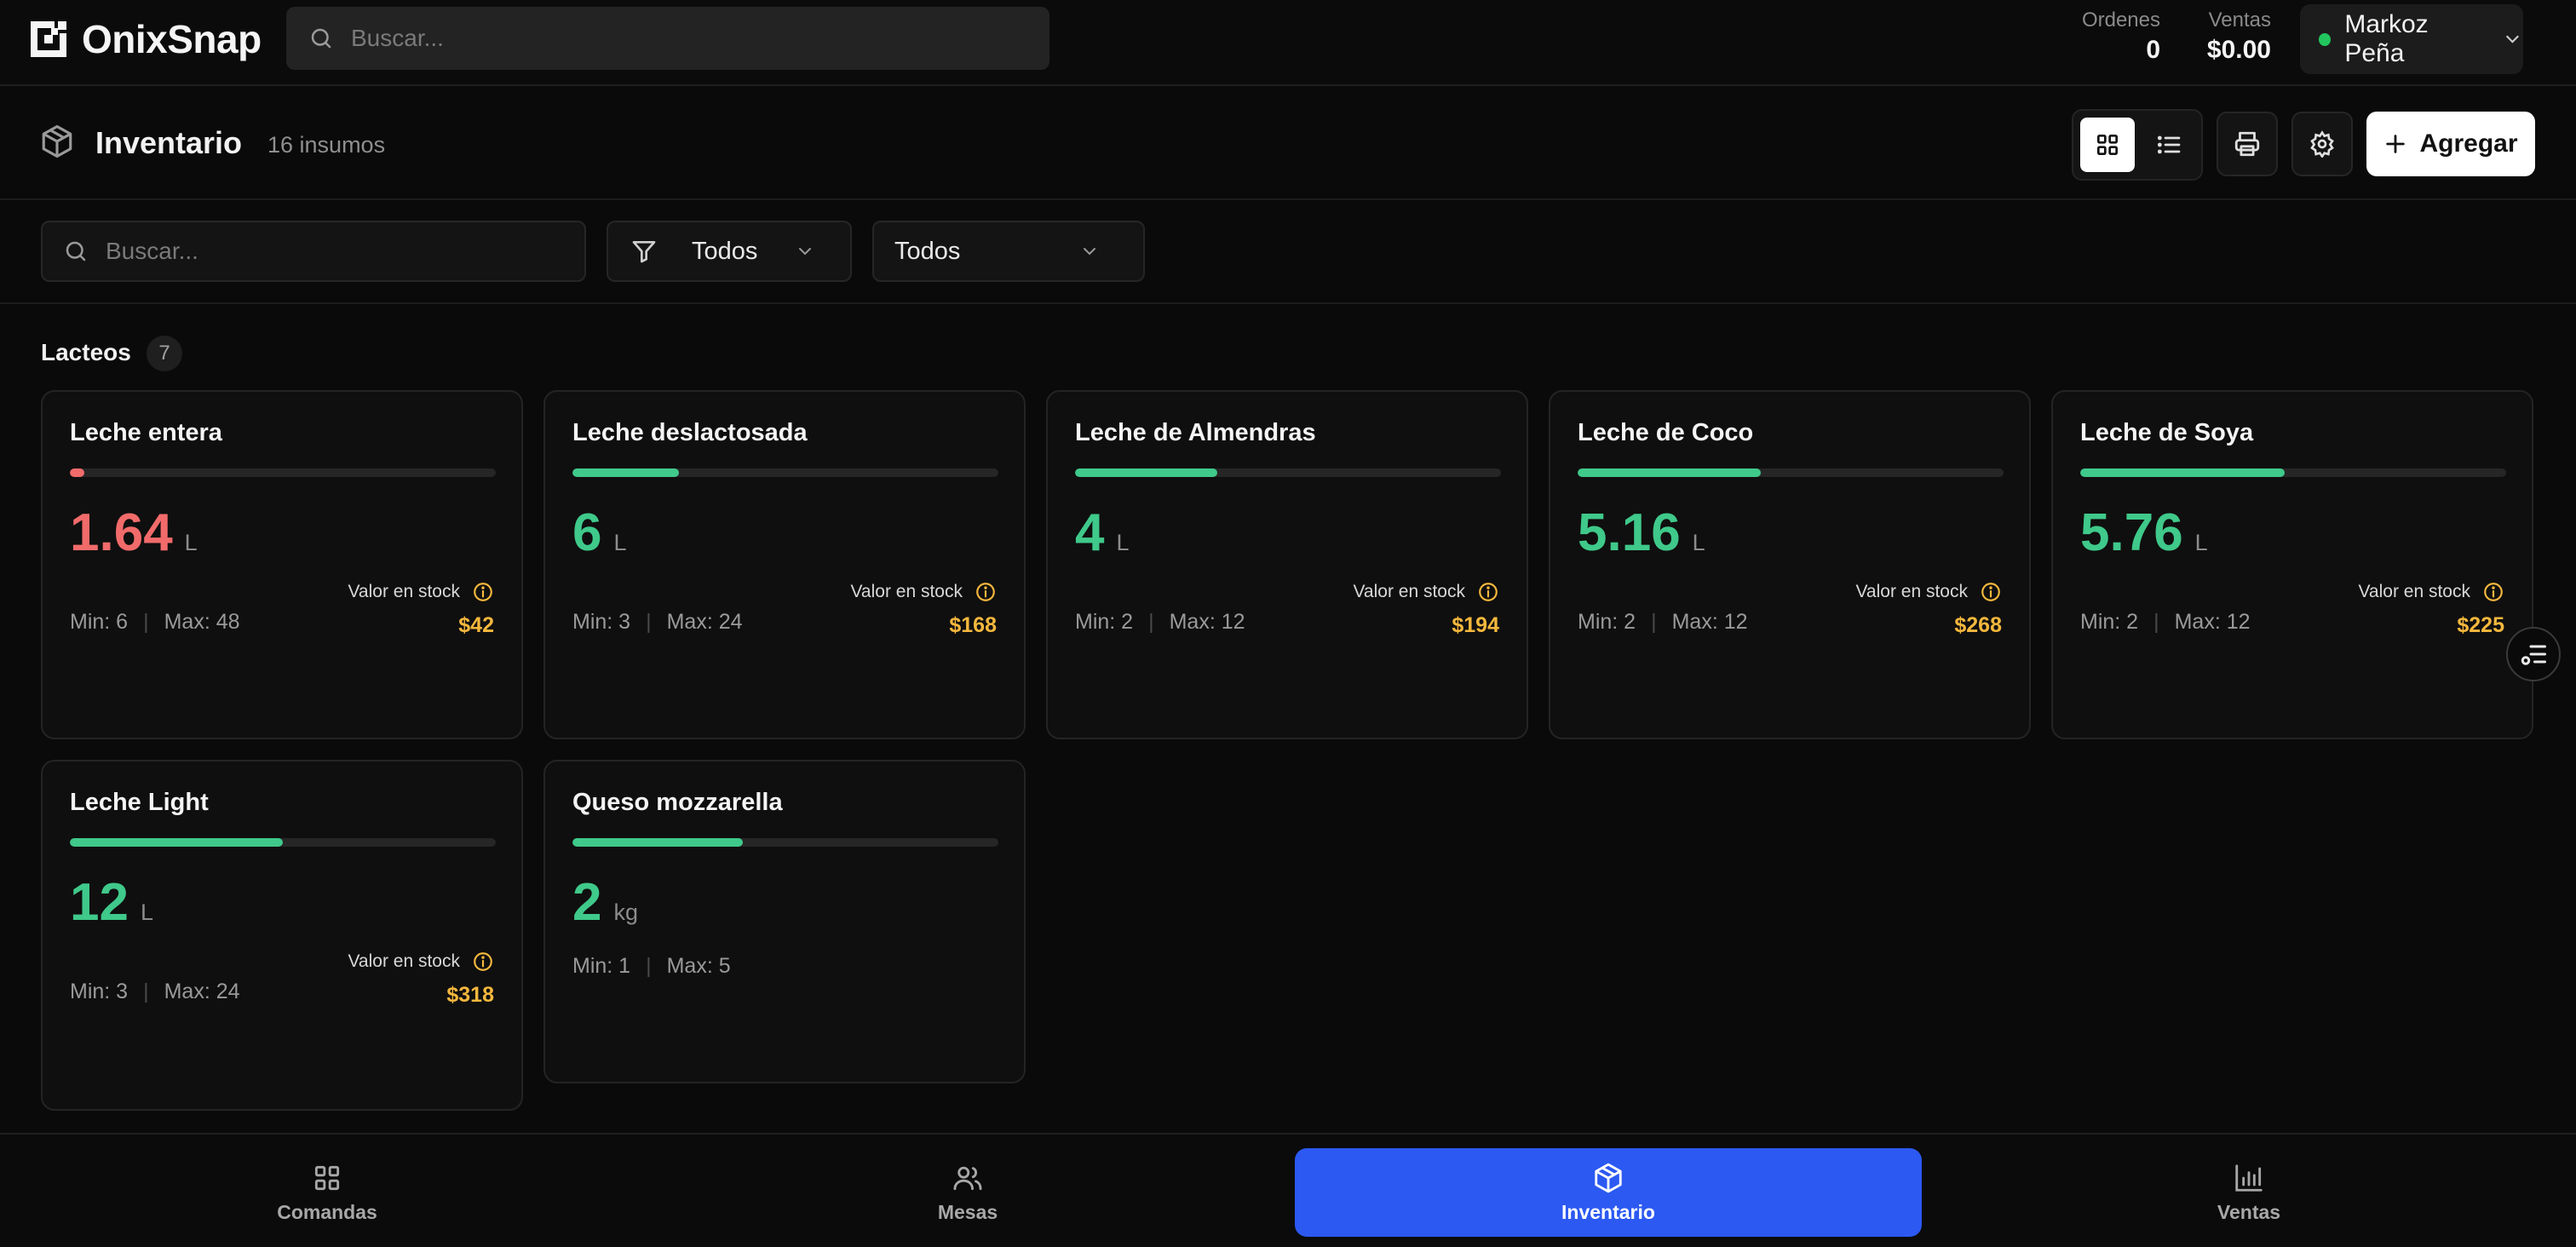 The width and height of the screenshot is (2576, 1247). Describe the element at coordinates (2387, 39) in the screenshot. I see `user-name: Markoz Peña` at that location.